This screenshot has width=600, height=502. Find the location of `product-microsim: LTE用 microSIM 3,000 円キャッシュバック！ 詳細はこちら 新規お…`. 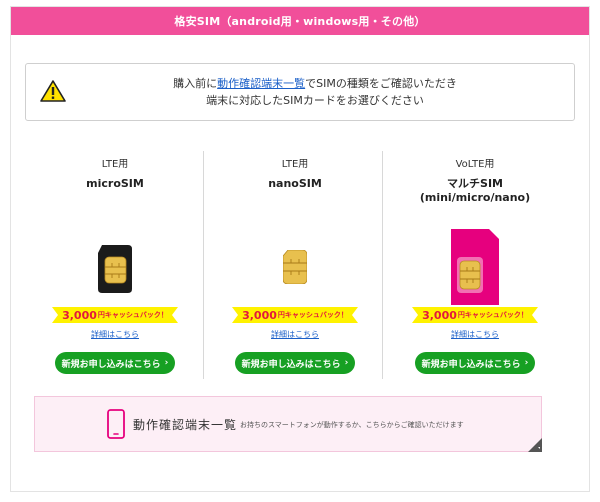

product-microsim: LTE用 microSIM 3,000 円キャッシュバック！ 詳細はこちら 新規お… is located at coordinates (115, 263).